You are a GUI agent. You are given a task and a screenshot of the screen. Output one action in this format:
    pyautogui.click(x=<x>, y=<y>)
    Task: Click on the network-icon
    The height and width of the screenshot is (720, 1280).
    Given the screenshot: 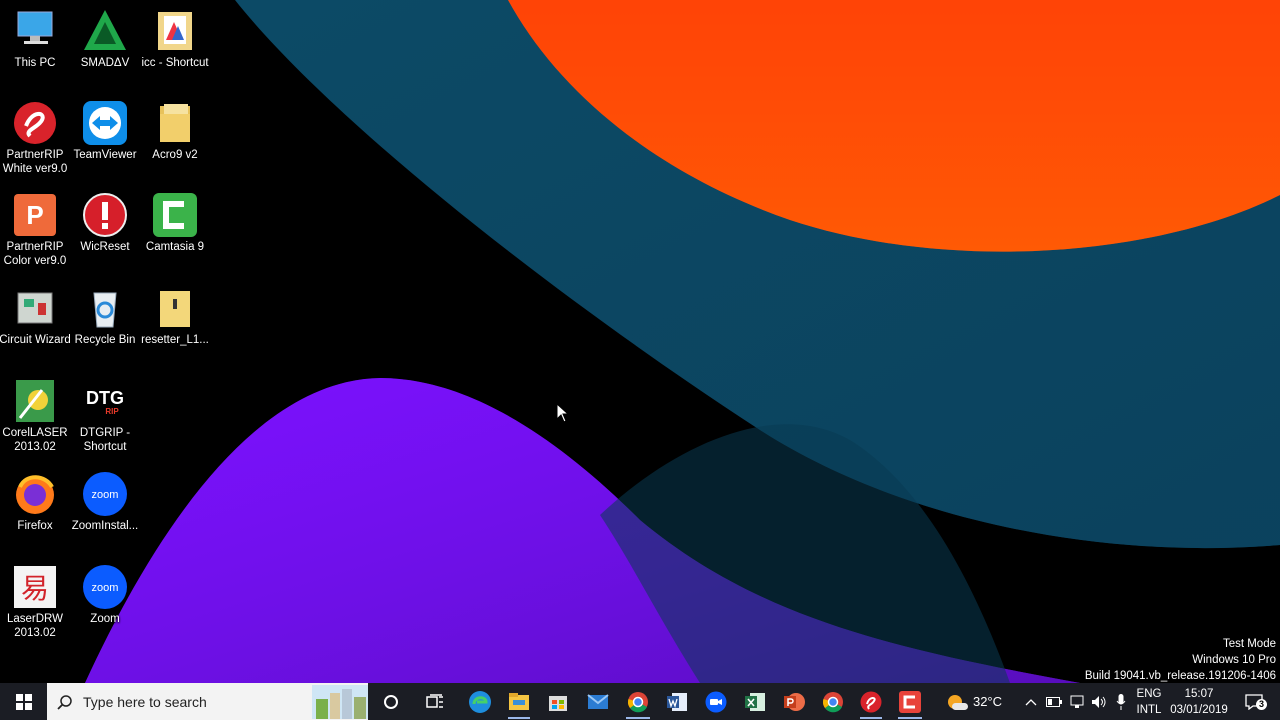 What is the action you would take?
    pyautogui.click(x=1077, y=701)
    